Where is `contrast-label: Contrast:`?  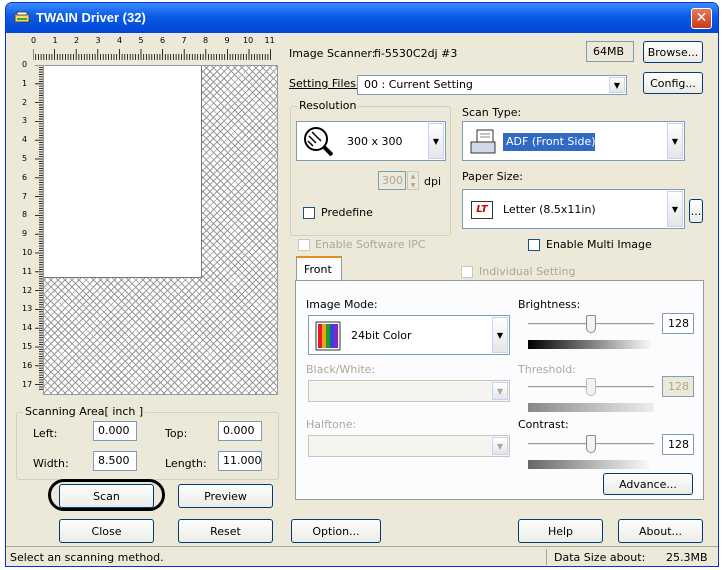 contrast-label: Contrast: is located at coordinates (543, 424).